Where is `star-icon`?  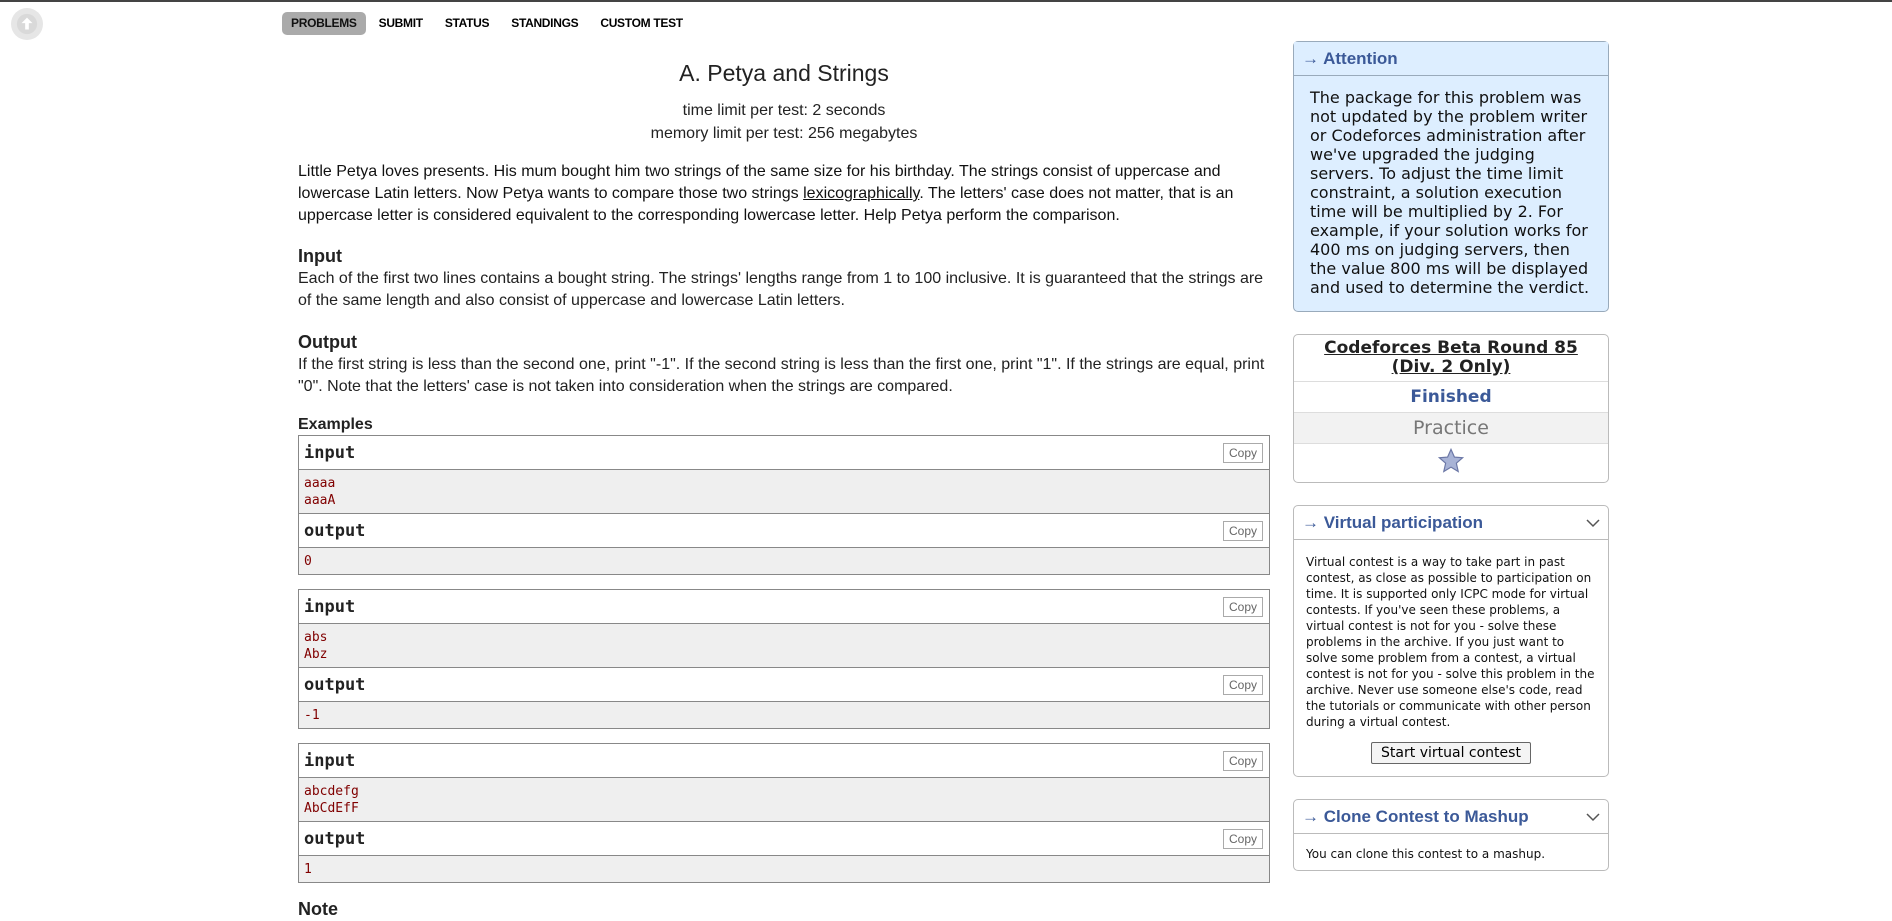
star-icon is located at coordinates (1451, 460).